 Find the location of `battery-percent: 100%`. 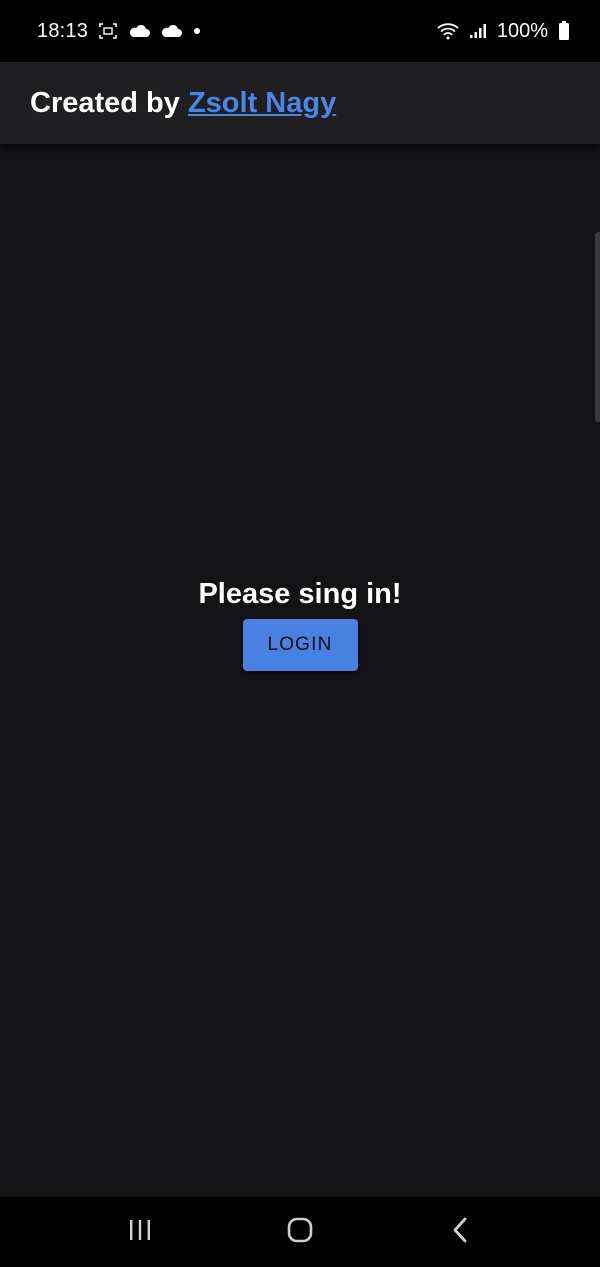

battery-percent: 100% is located at coordinates (522, 30).